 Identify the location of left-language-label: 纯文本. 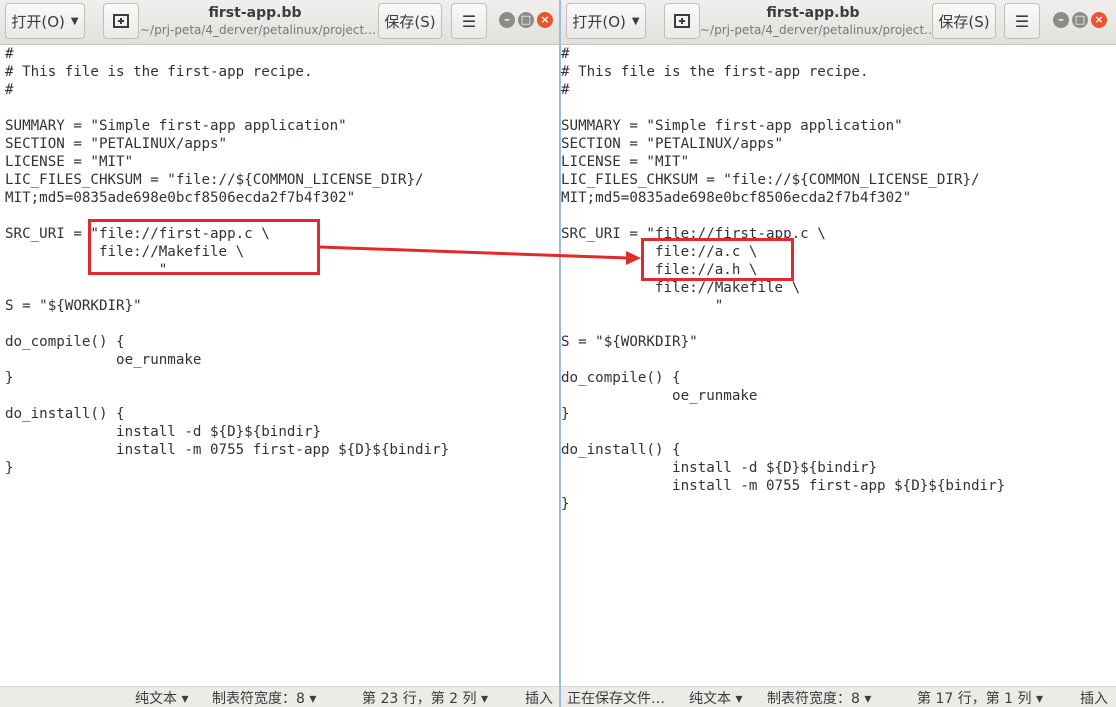
(156, 699).